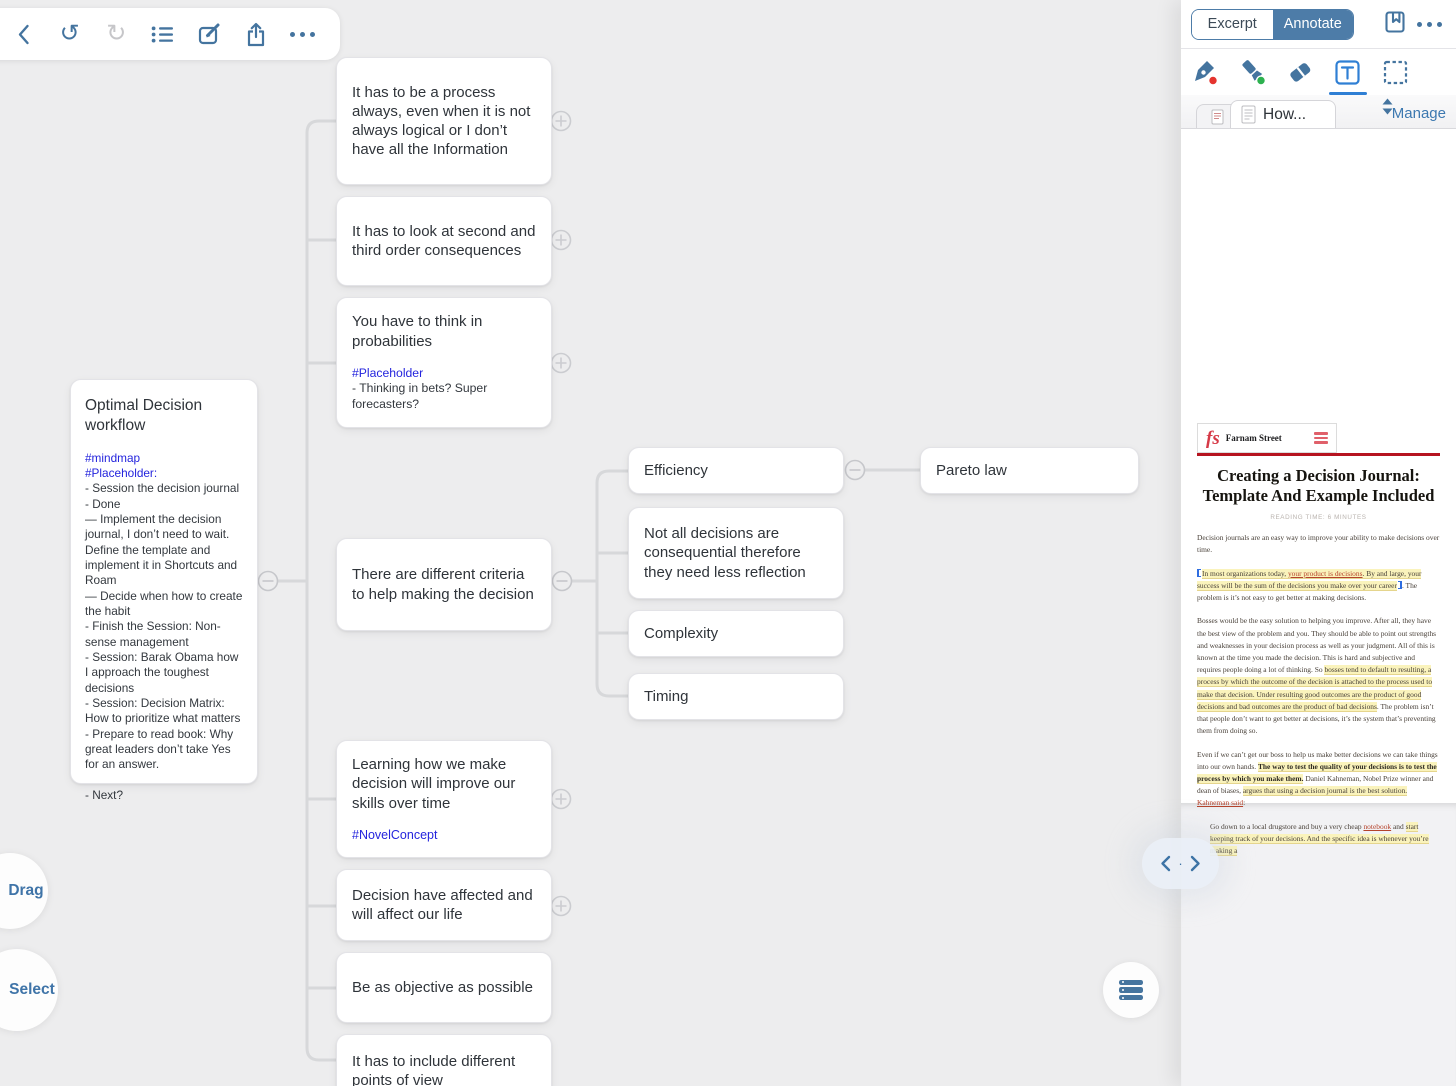  What do you see at coordinates (1199, 572) in the screenshot?
I see `excerpt-cursor` at bounding box center [1199, 572].